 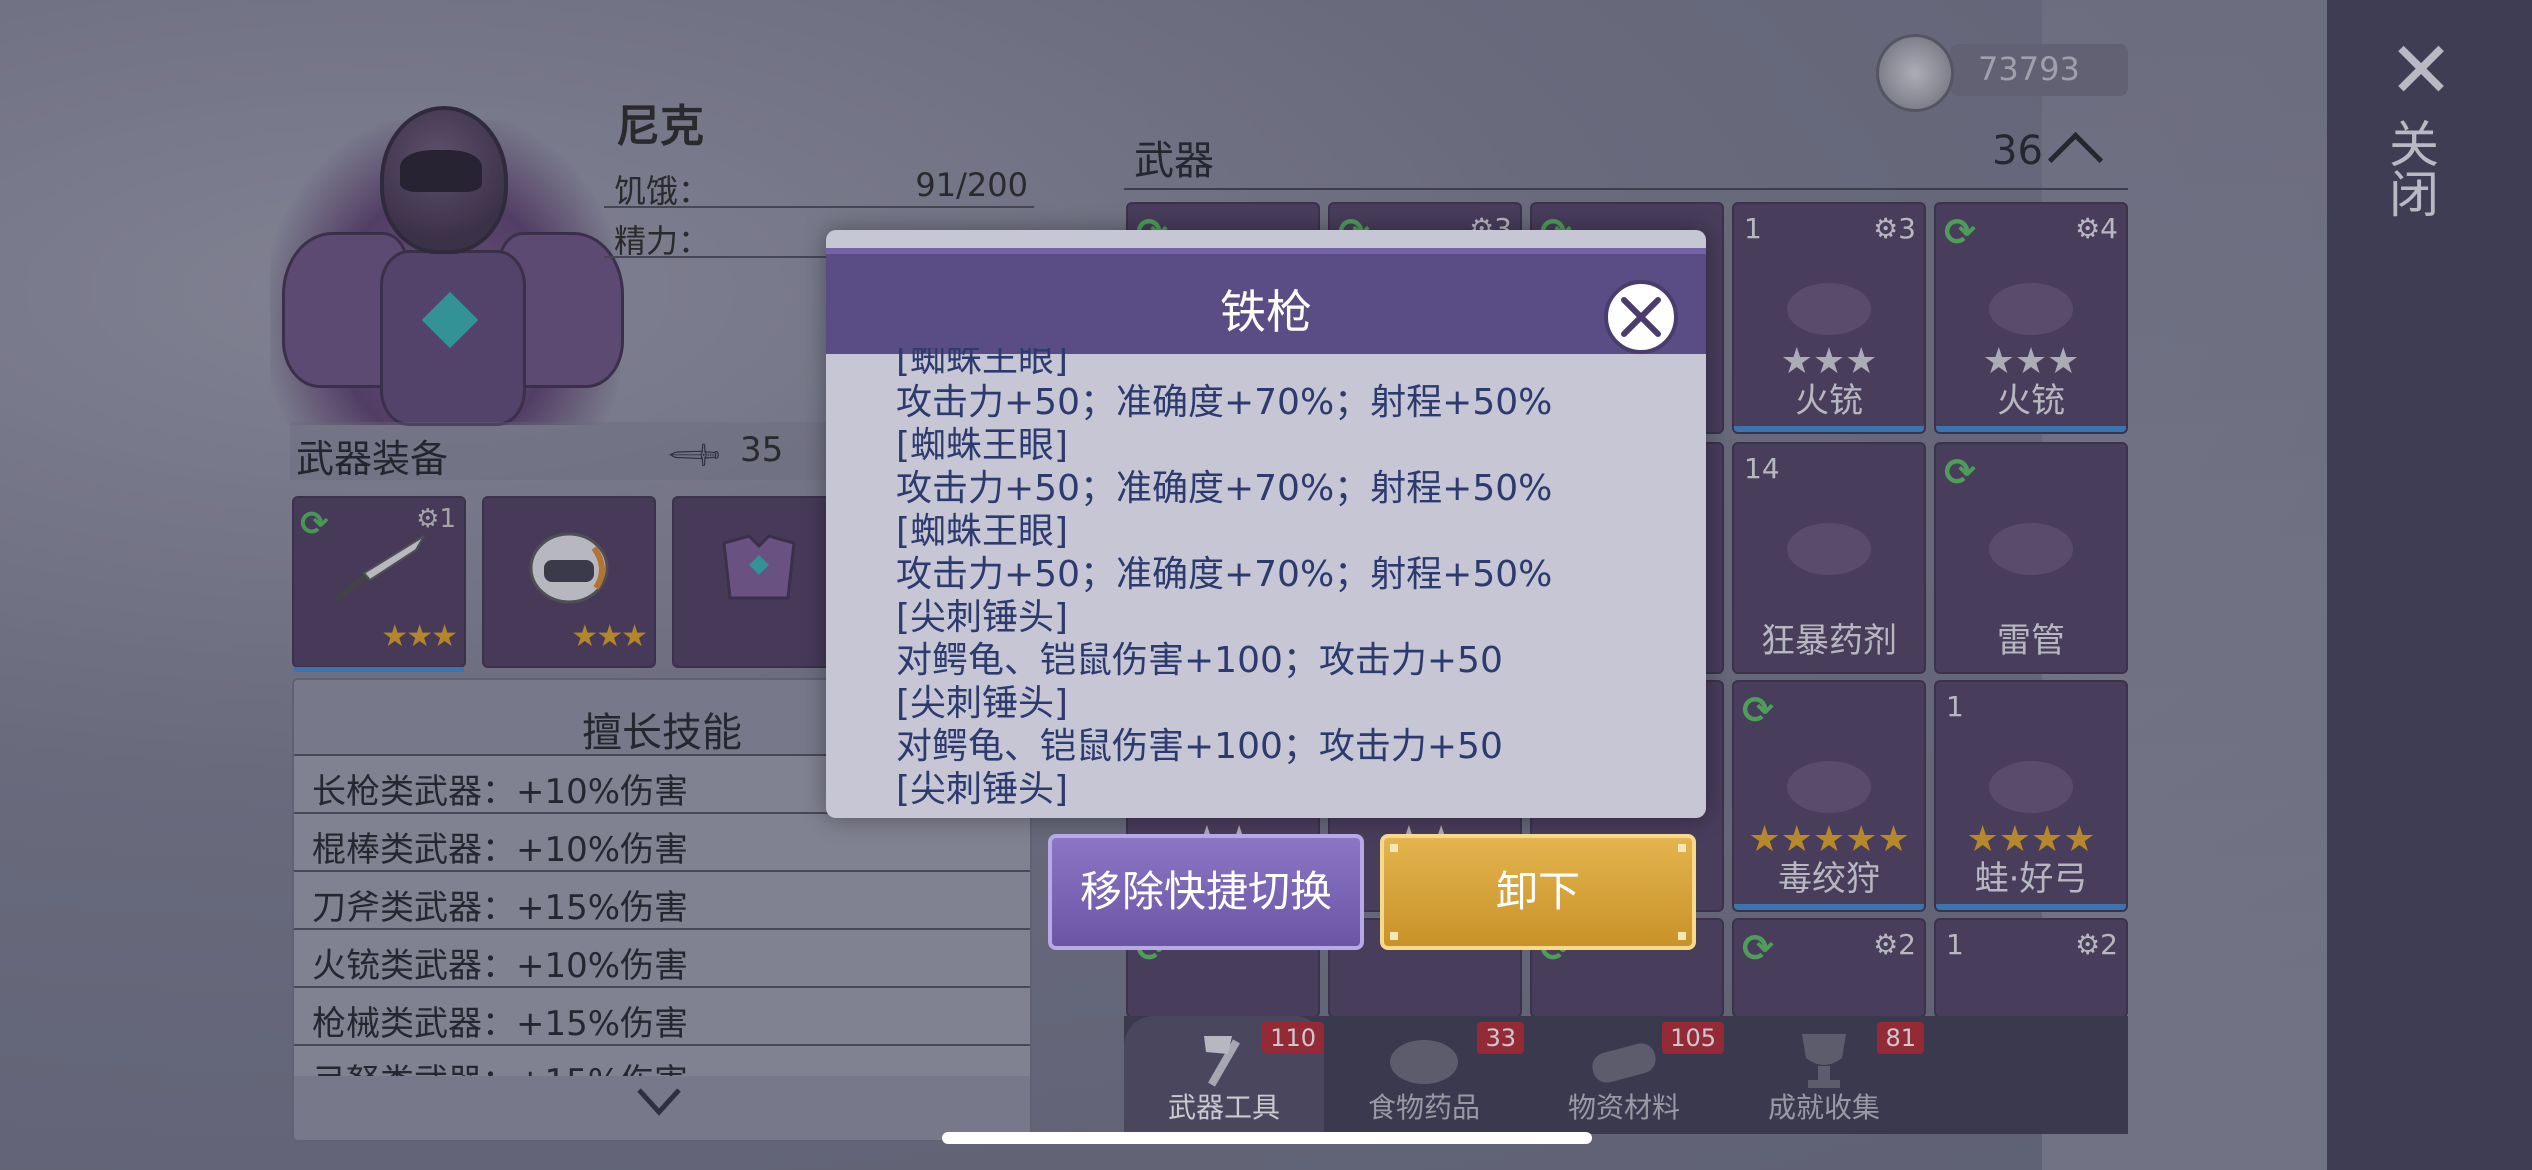 I want to click on home-indicator, so click(x=1267, y=1138).